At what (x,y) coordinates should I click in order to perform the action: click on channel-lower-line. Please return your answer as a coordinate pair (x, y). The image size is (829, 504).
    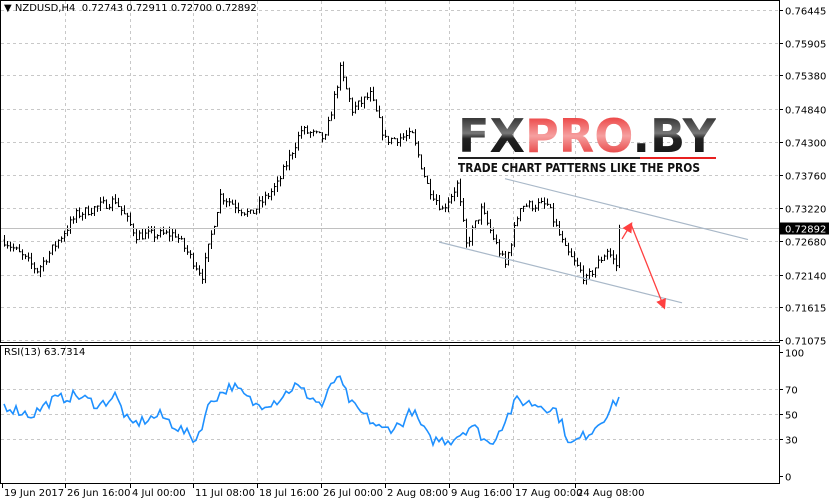
    Looking at the image, I should click on (560, 272).